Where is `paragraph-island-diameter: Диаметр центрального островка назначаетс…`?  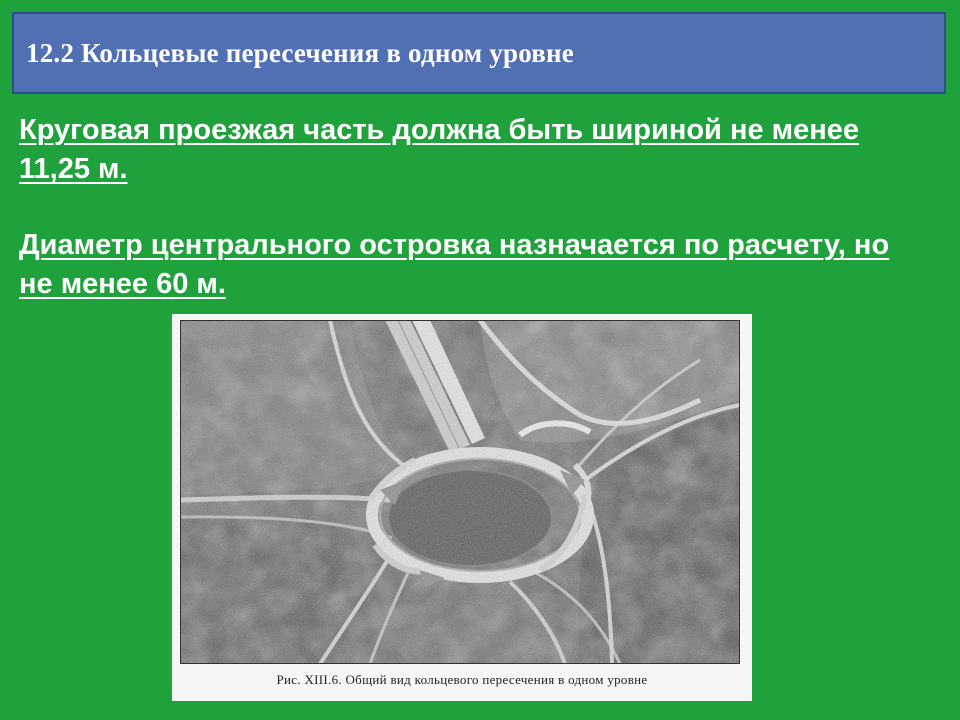 paragraph-island-diameter: Диаметр центрального островка назначаетс… is located at coordinates (454, 264).